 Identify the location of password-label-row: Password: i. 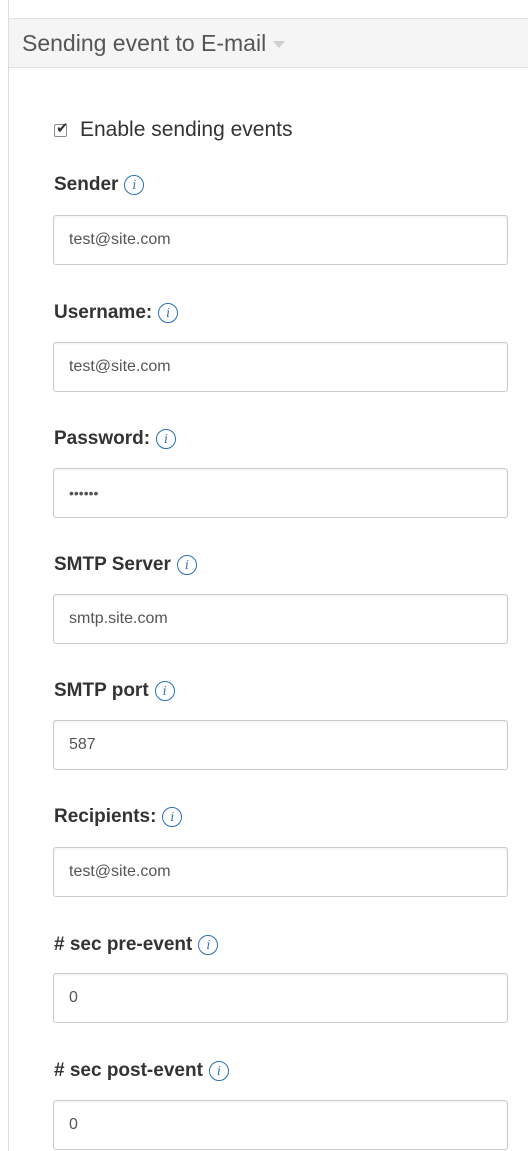
(115, 439).